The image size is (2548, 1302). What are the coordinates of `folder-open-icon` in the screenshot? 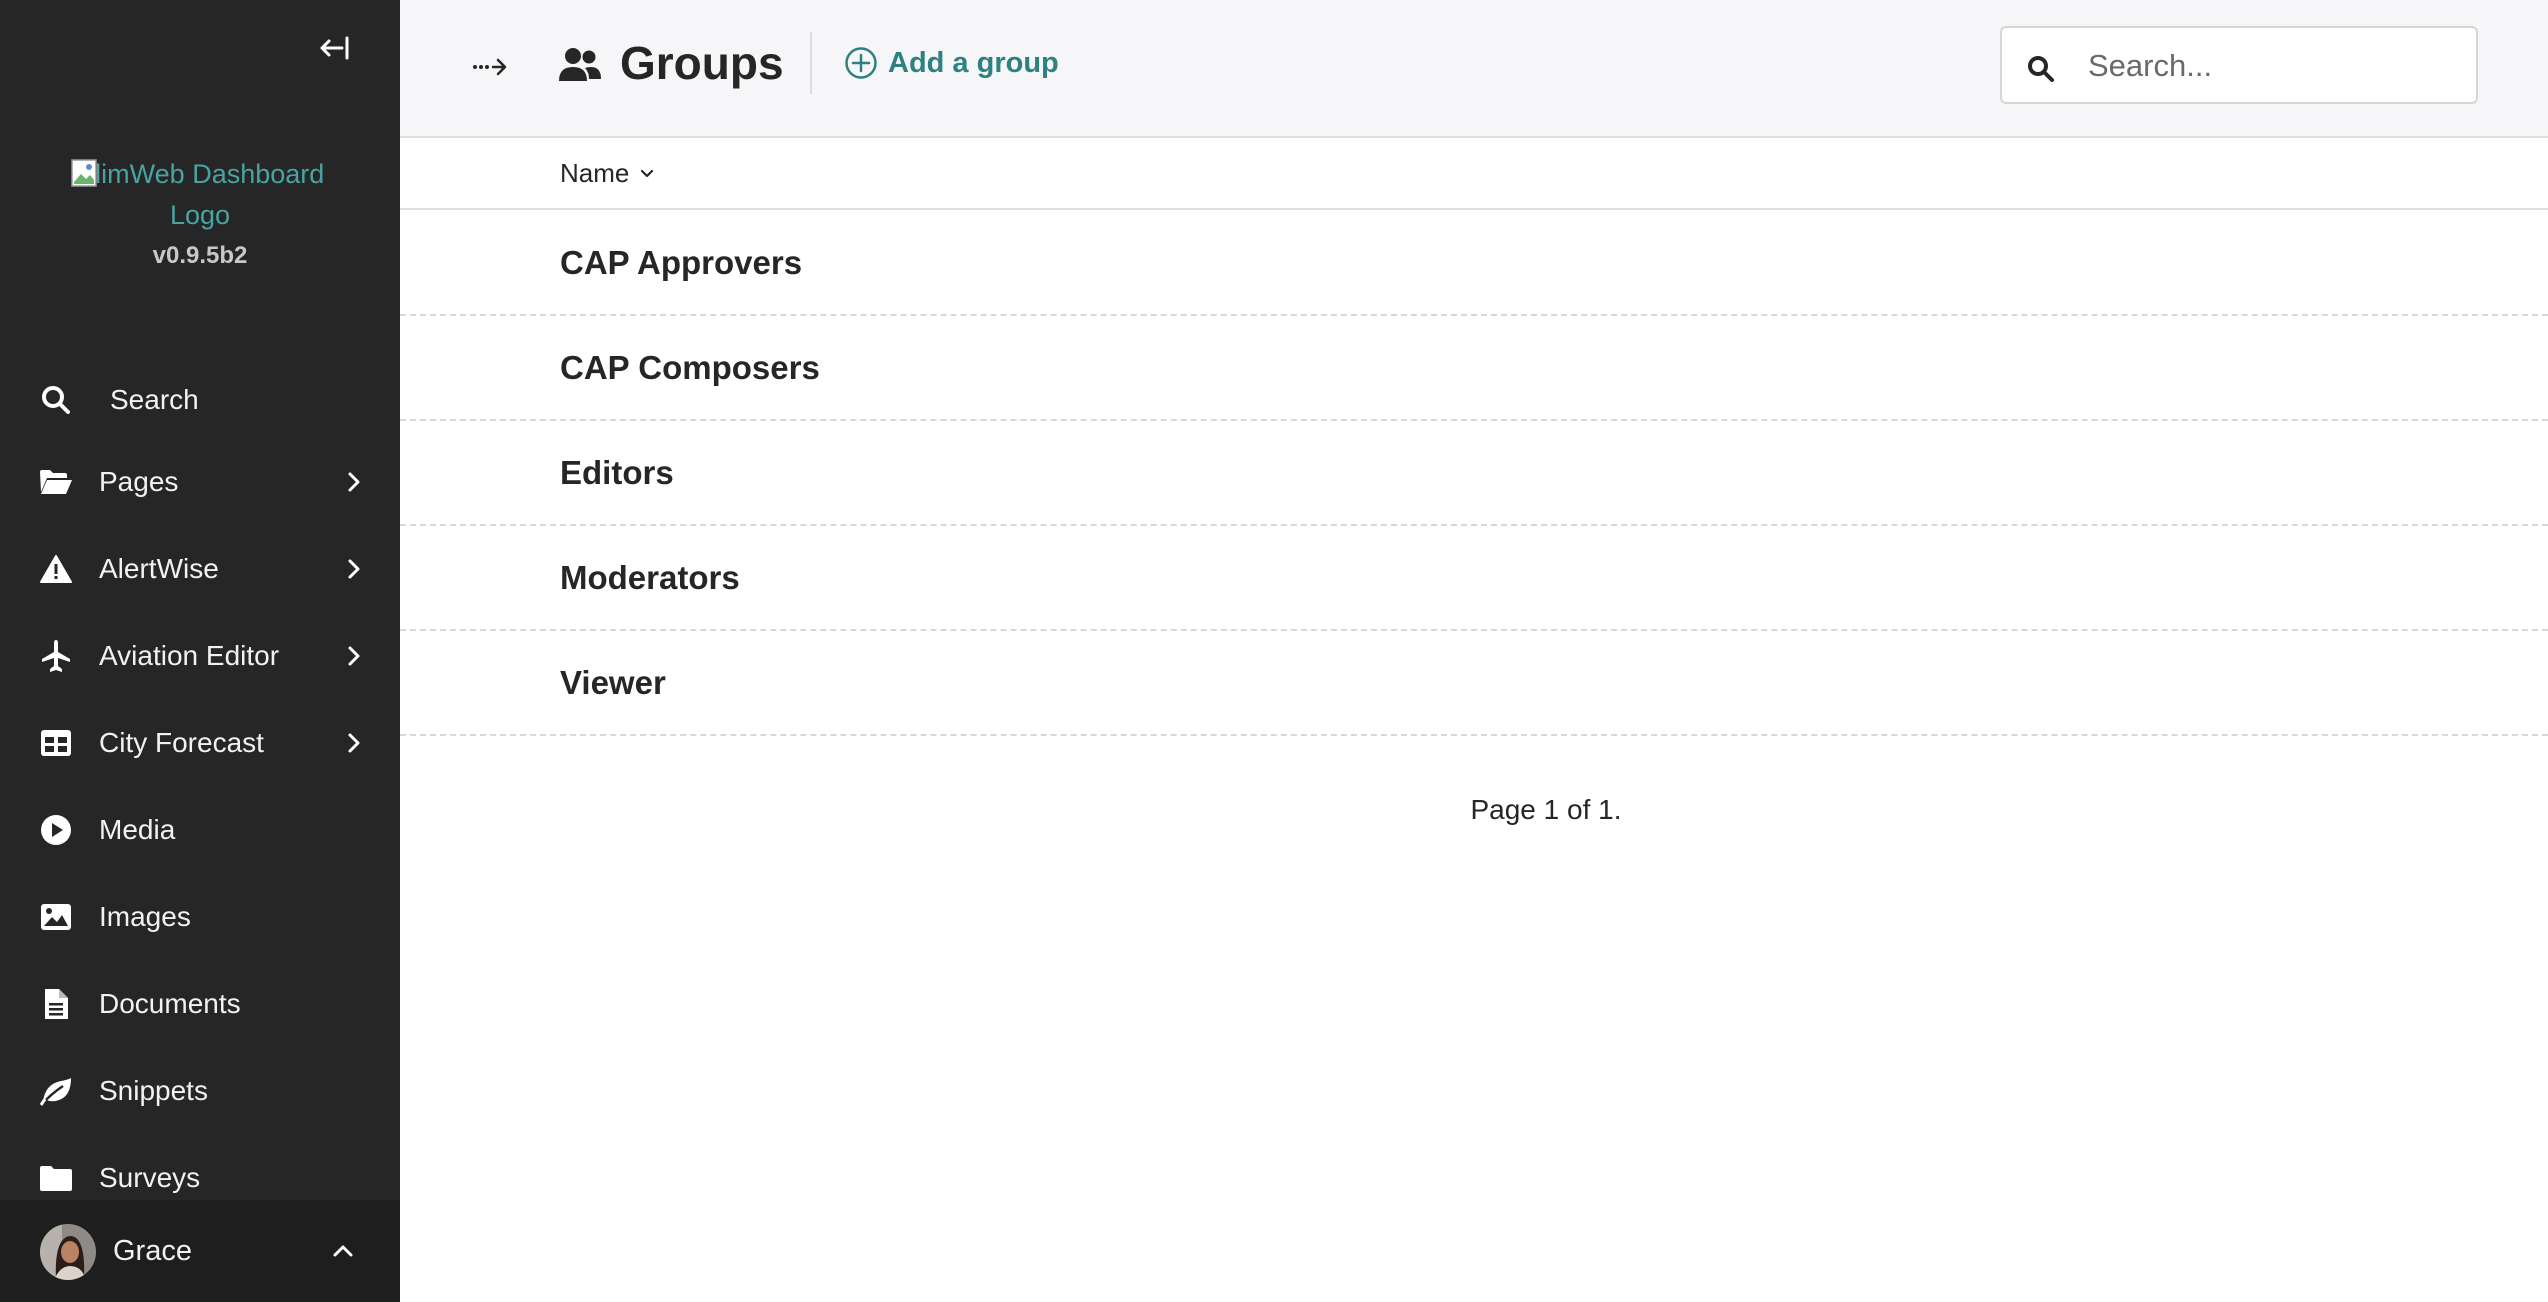 It's located at (56, 482).